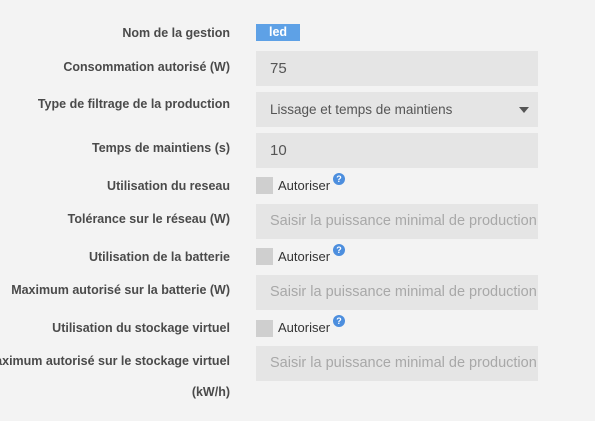 Image resolution: width=595 pixels, height=421 pixels. What do you see at coordinates (168, 186) in the screenshot?
I see `label-utilisation-reseau: Utilisation du reseau` at bounding box center [168, 186].